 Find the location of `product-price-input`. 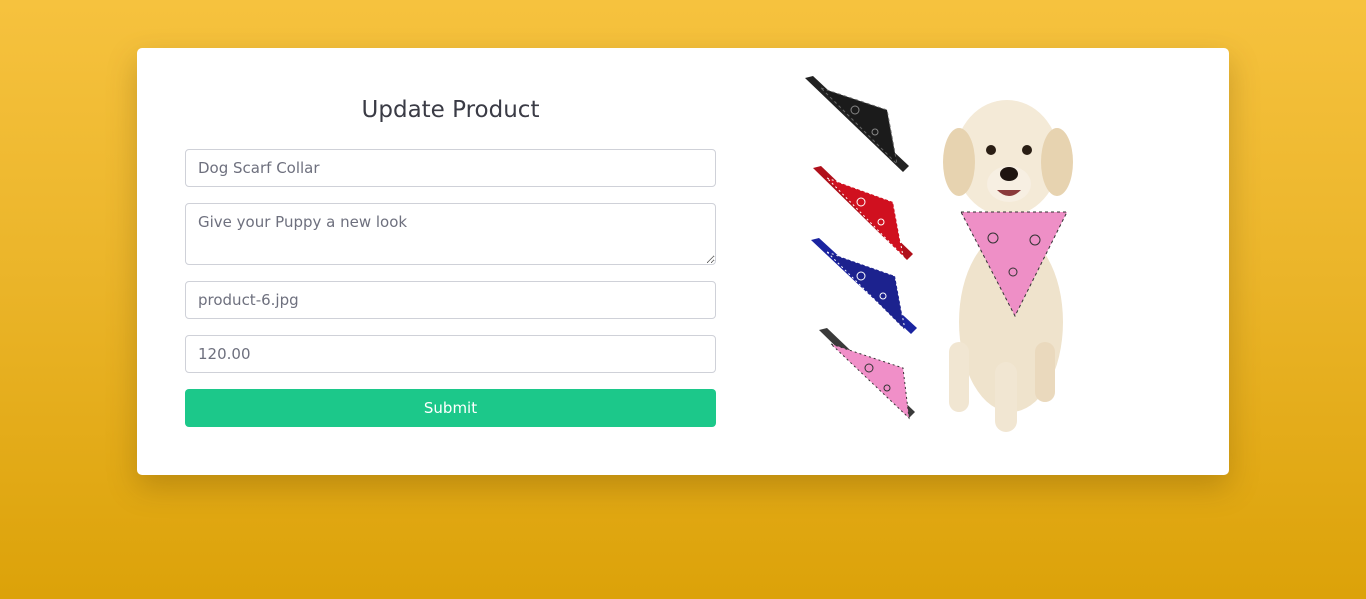

product-price-input is located at coordinates (450, 354).